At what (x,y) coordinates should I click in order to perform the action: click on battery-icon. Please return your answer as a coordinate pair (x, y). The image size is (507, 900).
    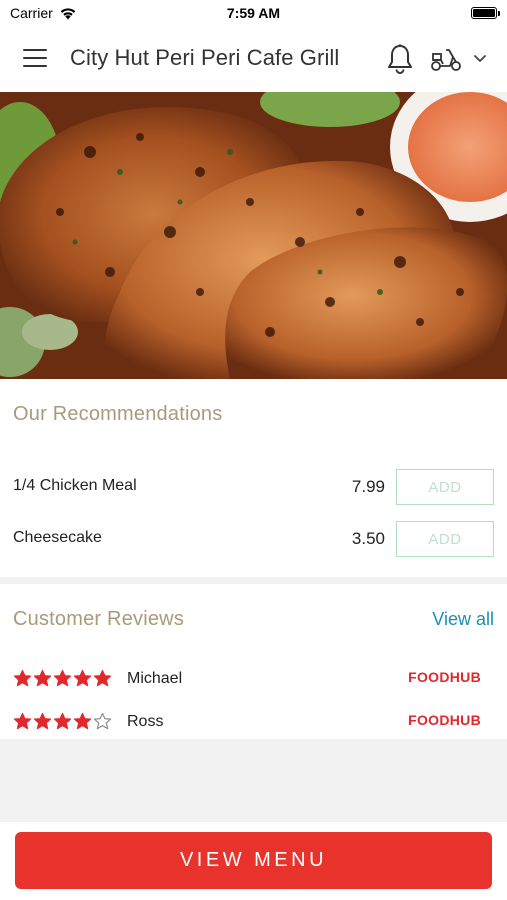
    Looking at the image, I should click on (485, 13).